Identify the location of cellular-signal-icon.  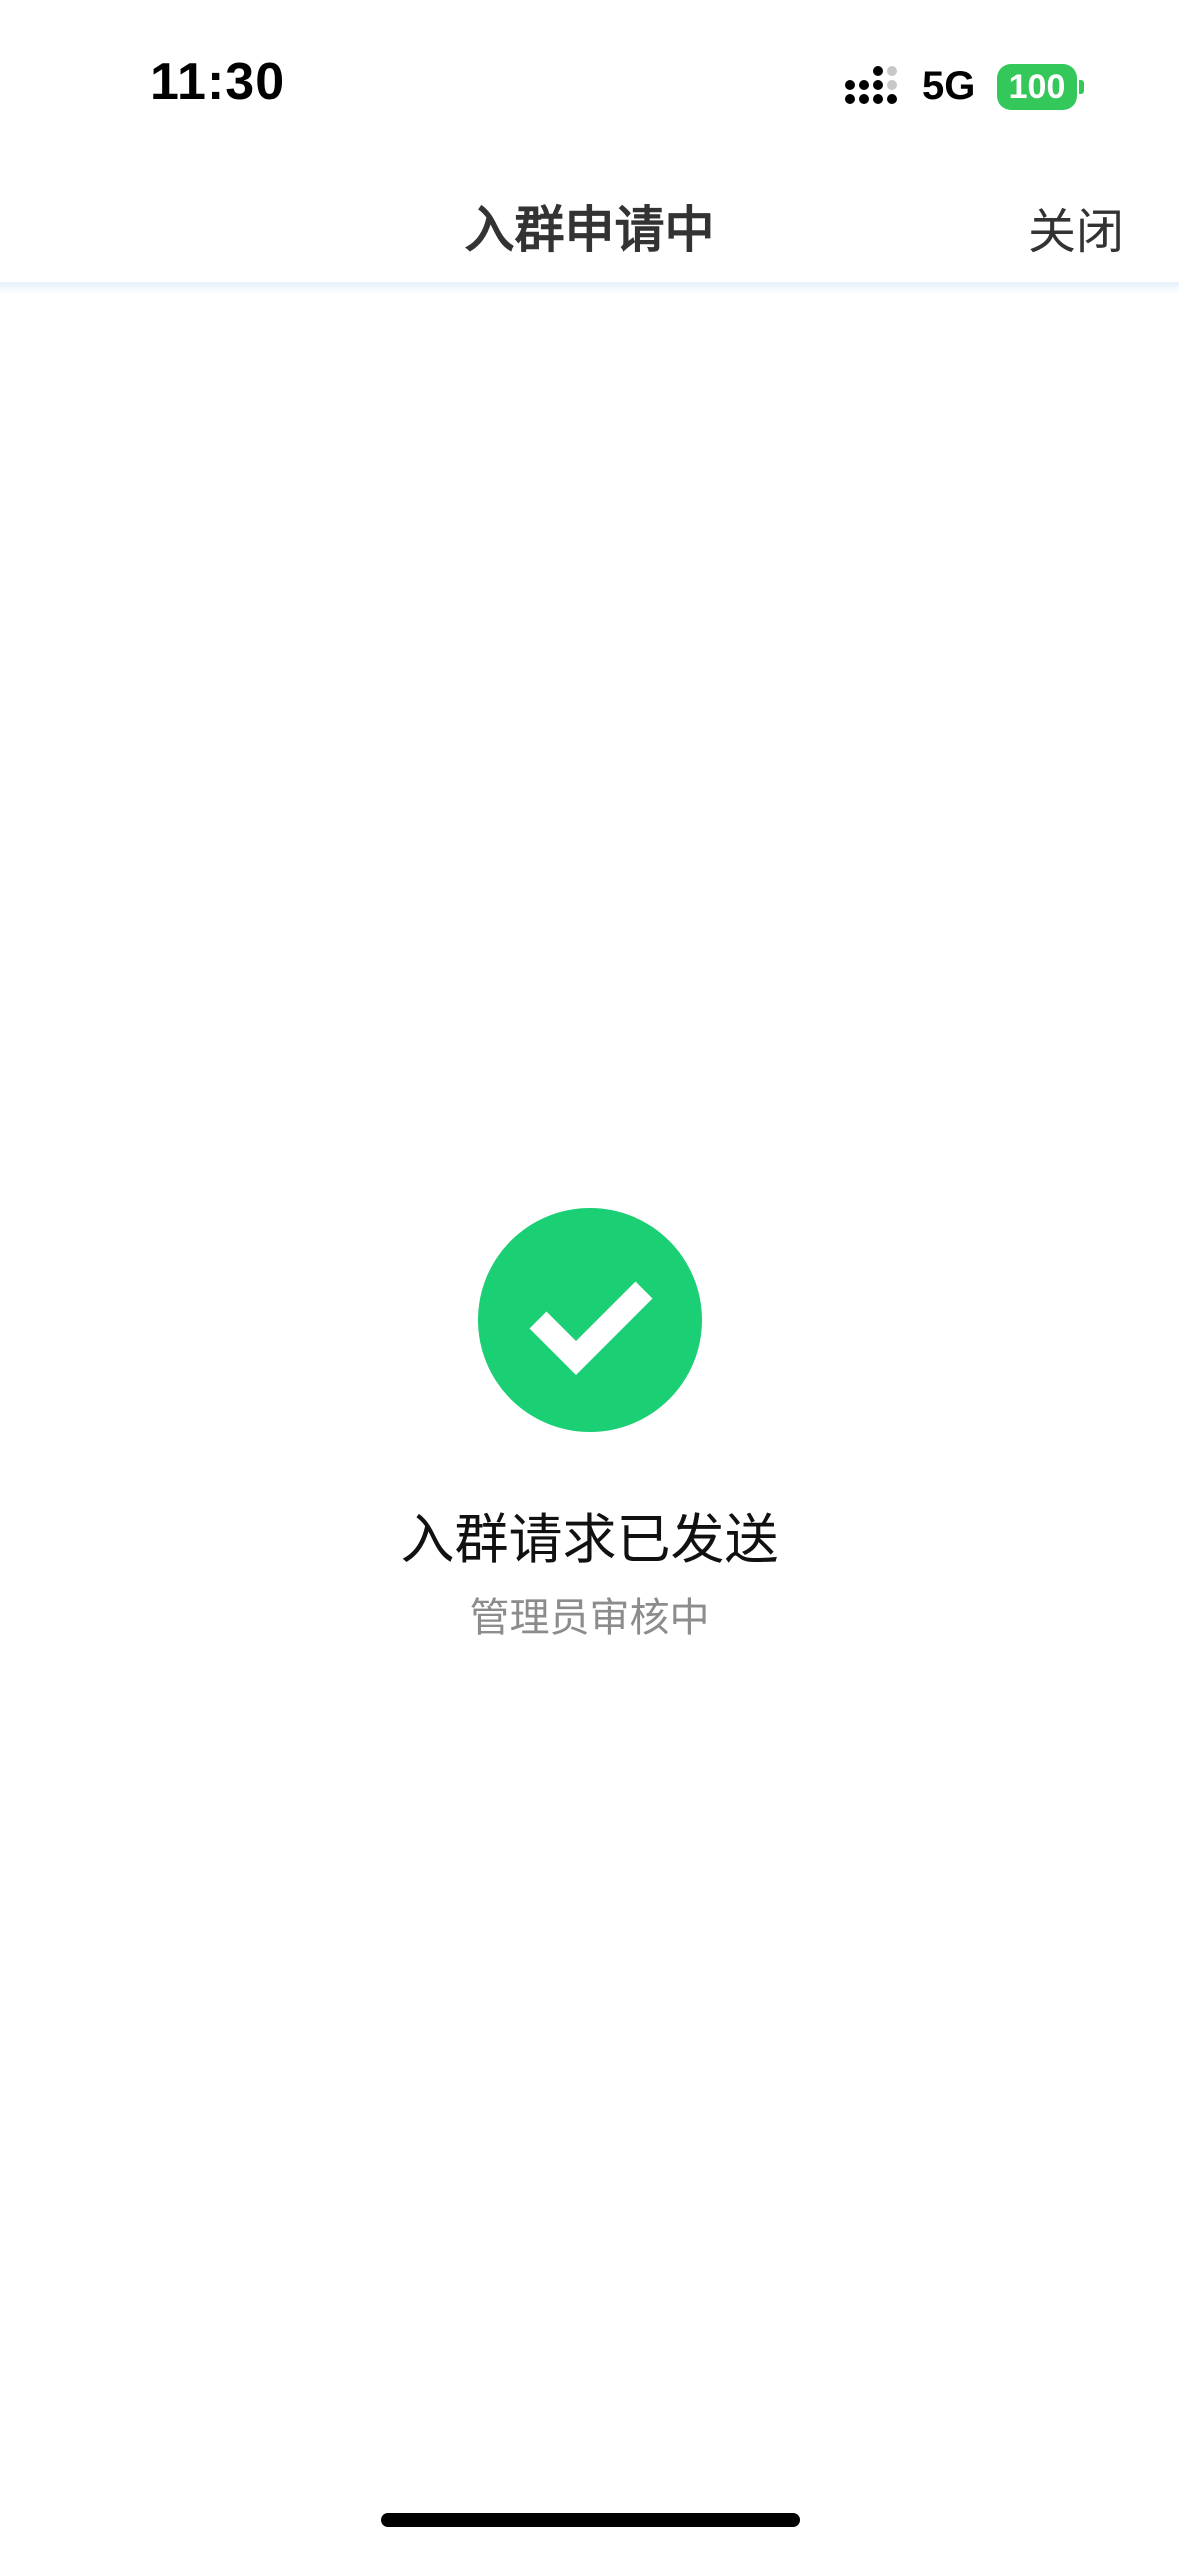
(875, 88).